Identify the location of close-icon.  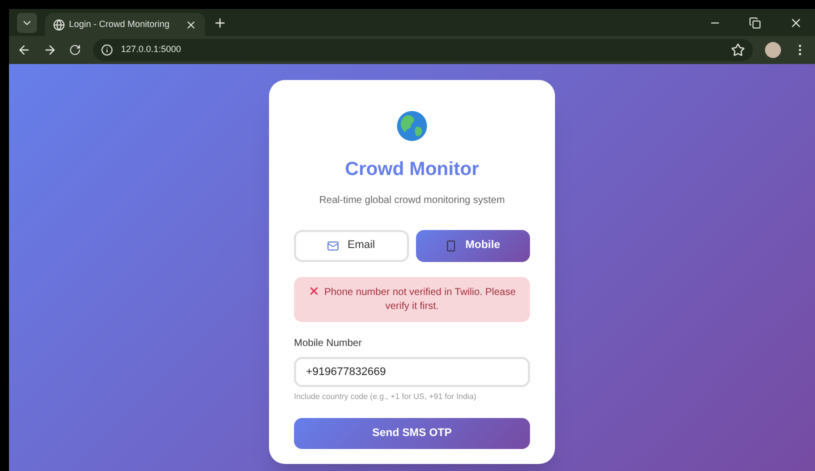
(191, 24).